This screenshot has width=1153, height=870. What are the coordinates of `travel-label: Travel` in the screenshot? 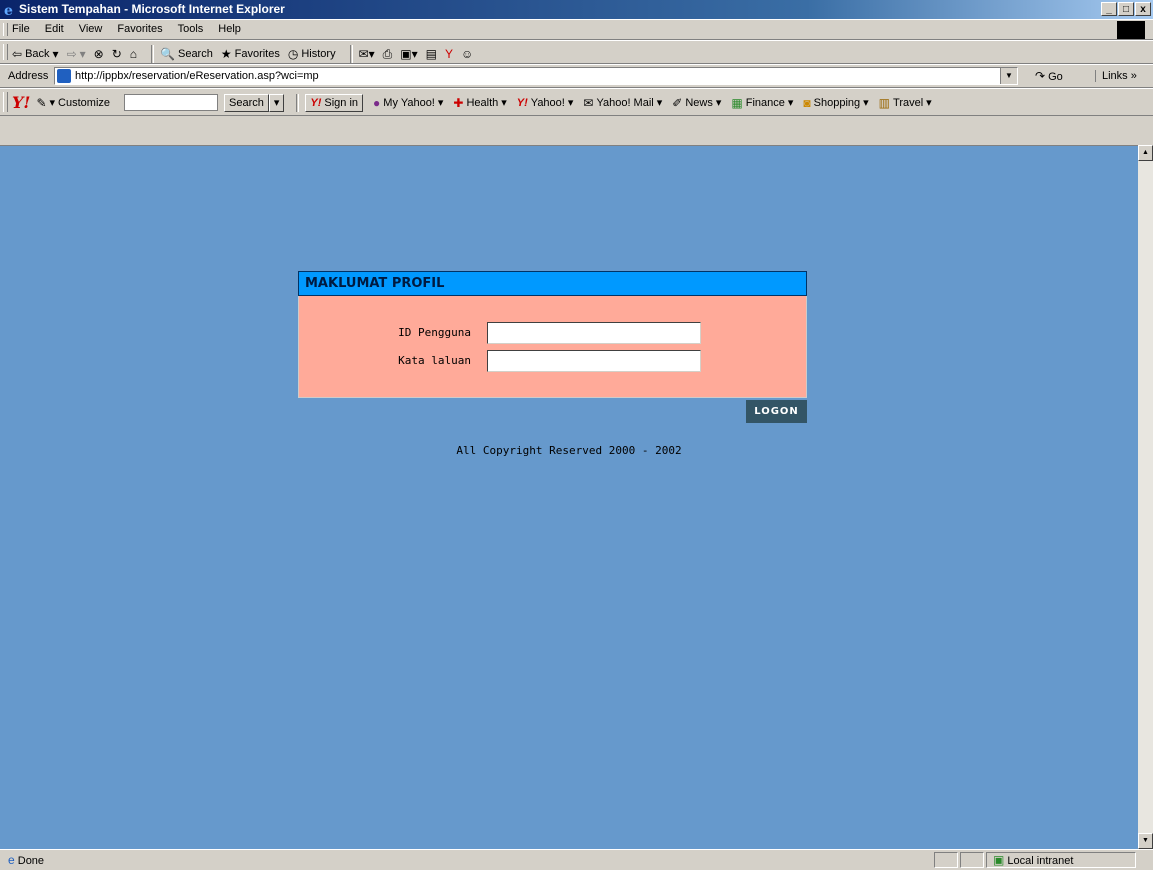 It's located at (908, 102).